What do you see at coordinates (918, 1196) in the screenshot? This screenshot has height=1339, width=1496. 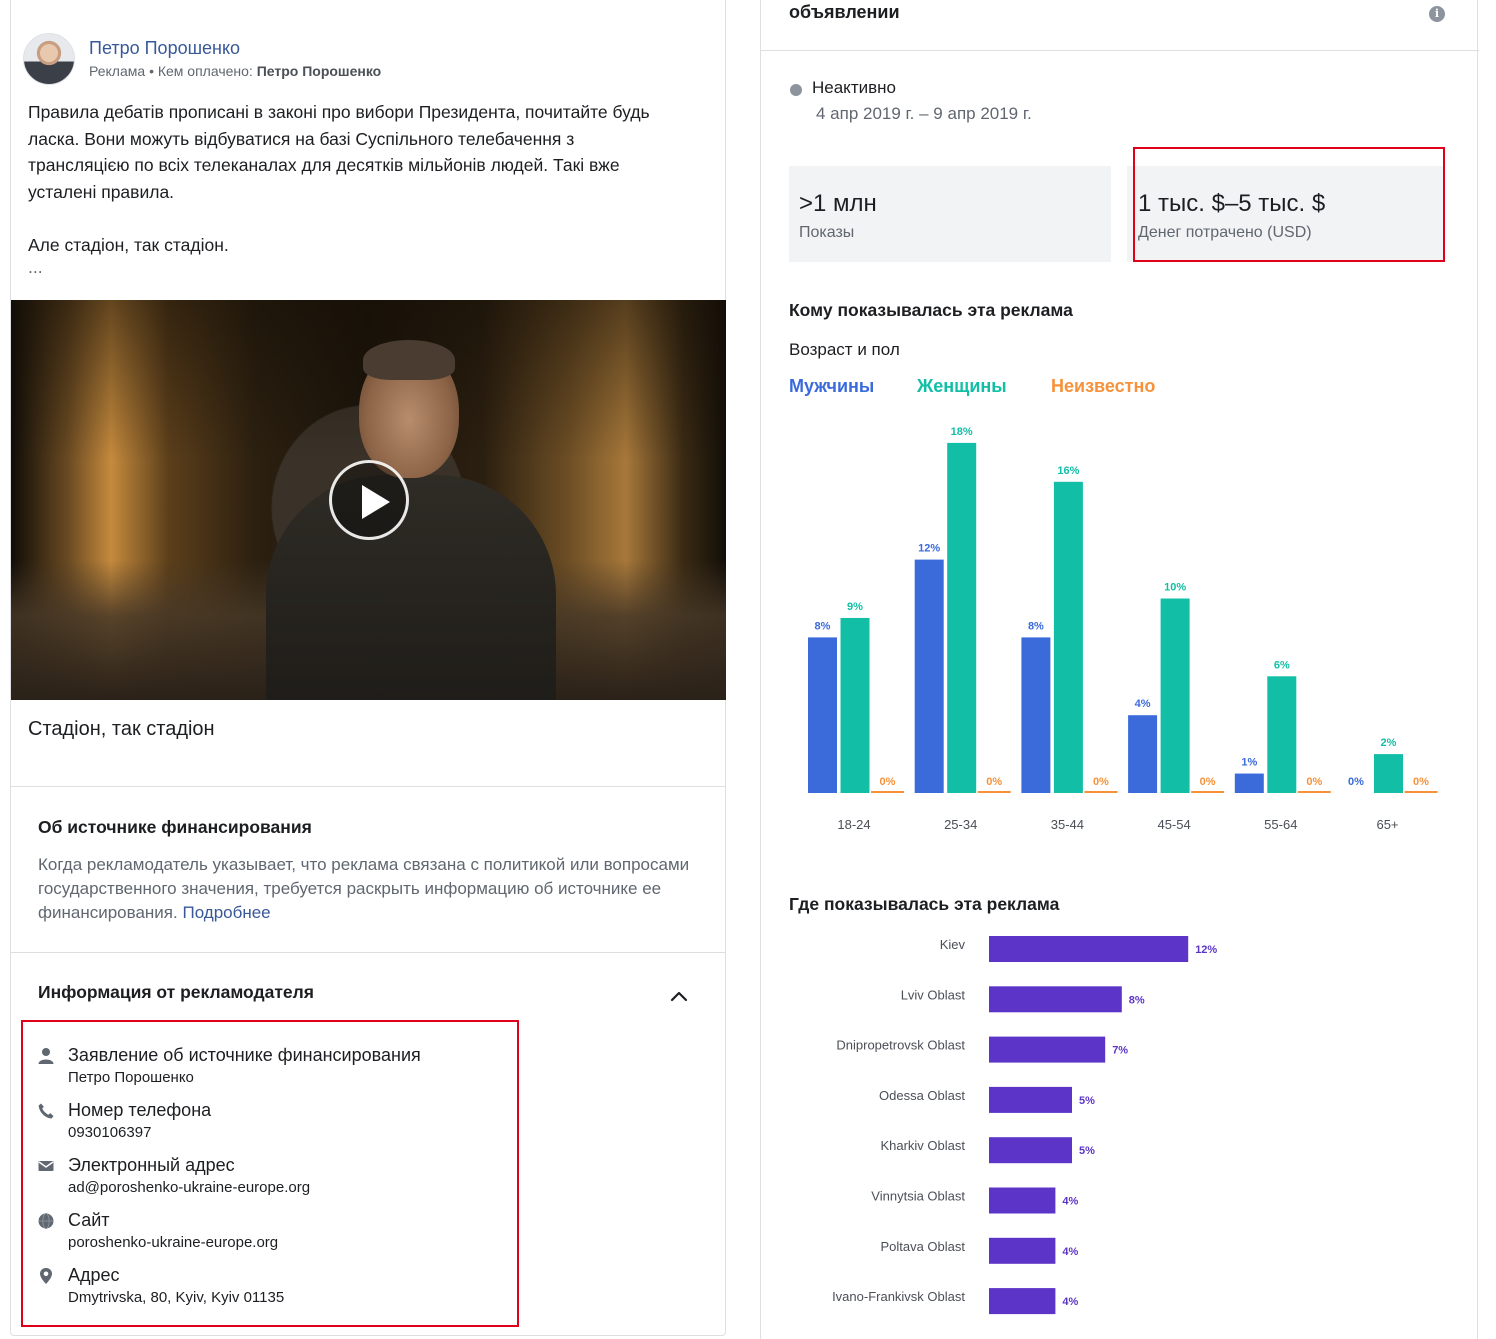 I see `region-label: Vinnytsia Oblast` at bounding box center [918, 1196].